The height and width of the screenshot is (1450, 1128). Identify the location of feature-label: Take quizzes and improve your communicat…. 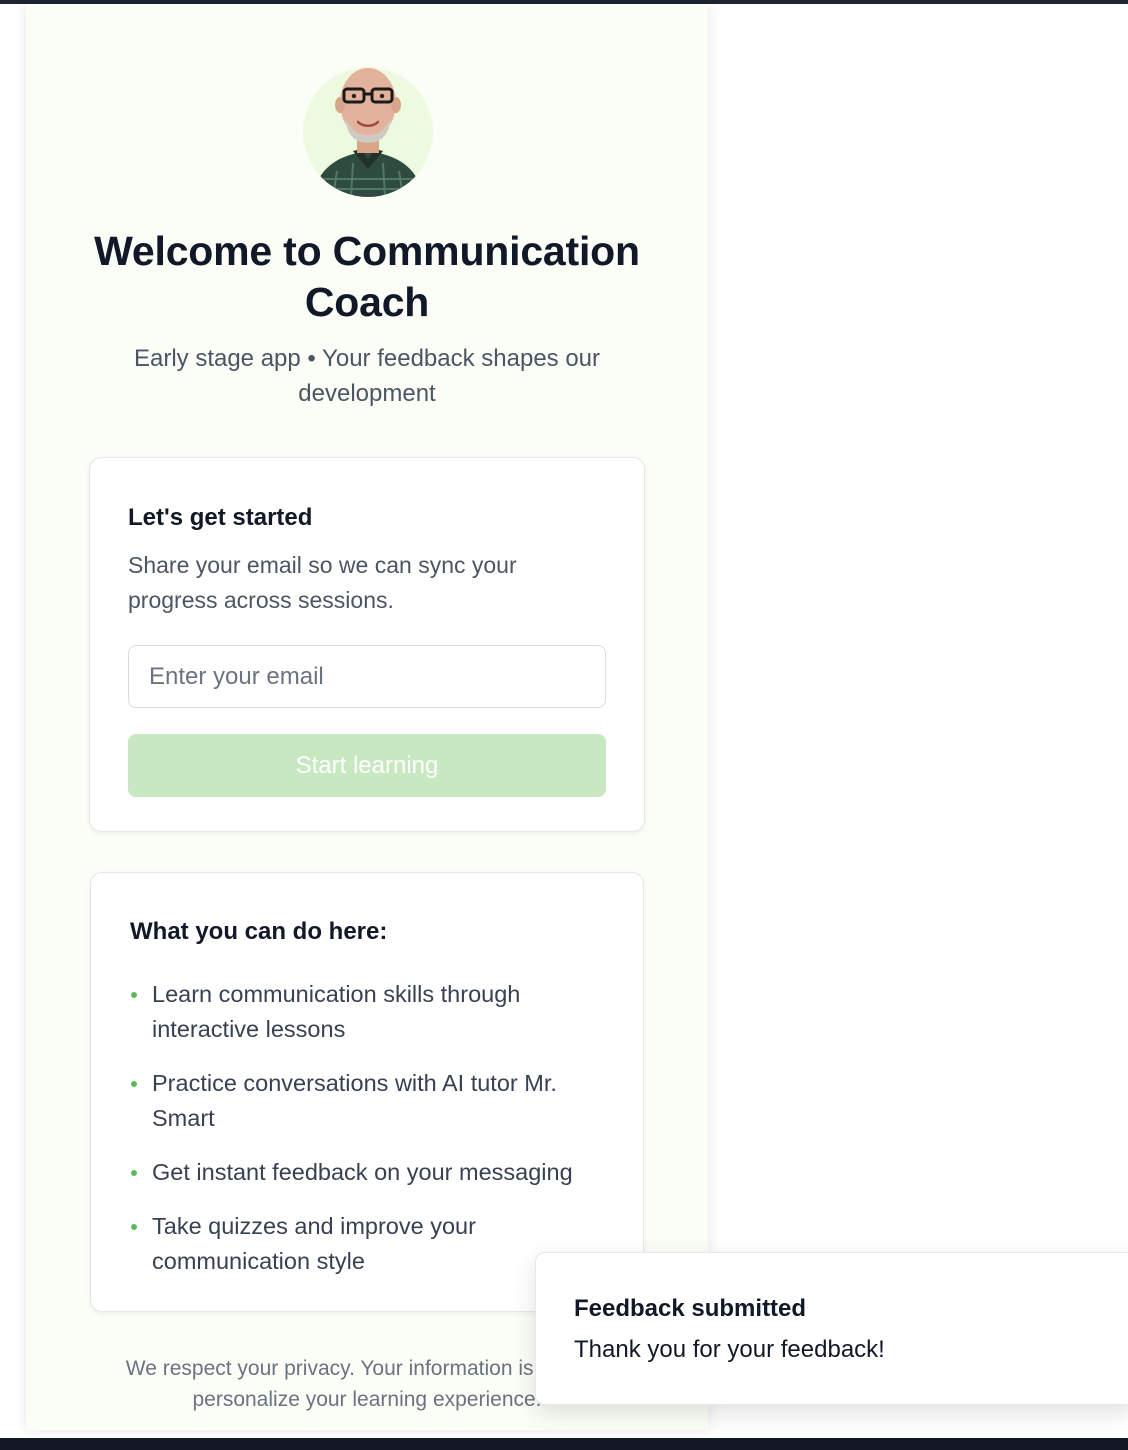
(314, 1243).